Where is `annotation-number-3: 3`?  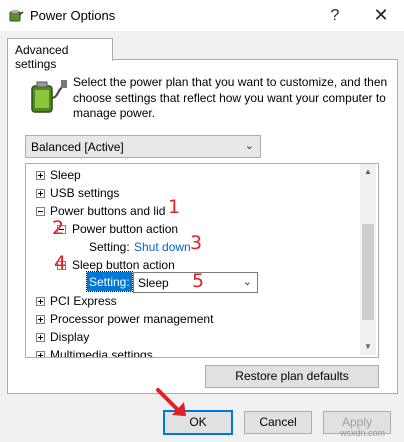 annotation-number-3: 3 is located at coordinates (196, 243).